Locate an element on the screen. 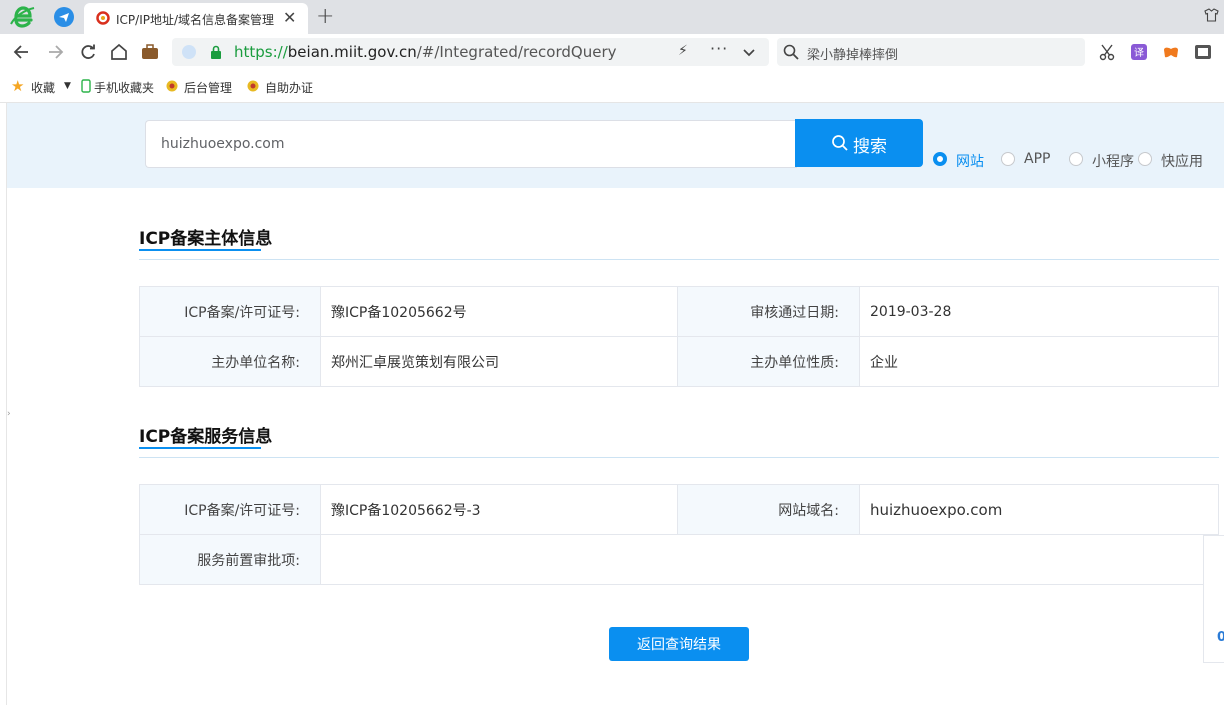 The image size is (1224, 705). lock-icon is located at coordinates (216, 52).